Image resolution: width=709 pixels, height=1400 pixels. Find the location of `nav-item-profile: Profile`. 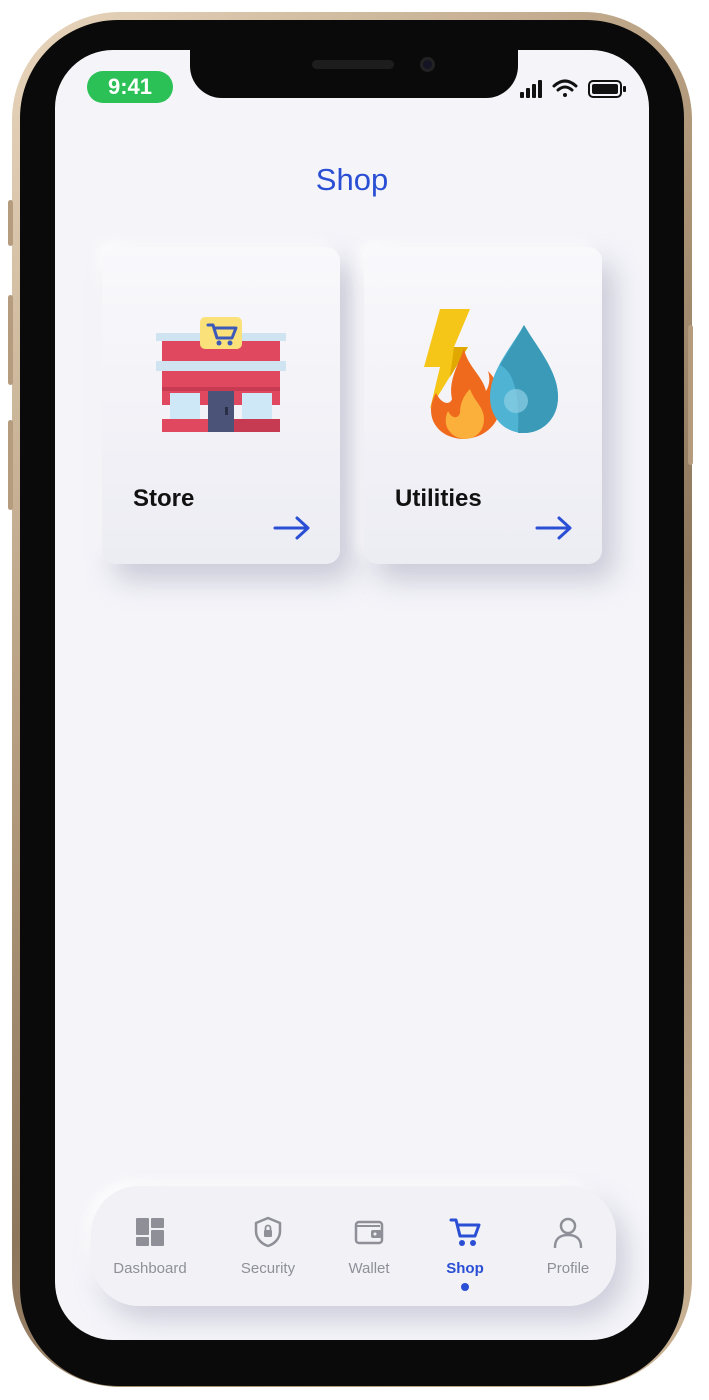

nav-item-profile: Profile is located at coordinates (568, 1246).